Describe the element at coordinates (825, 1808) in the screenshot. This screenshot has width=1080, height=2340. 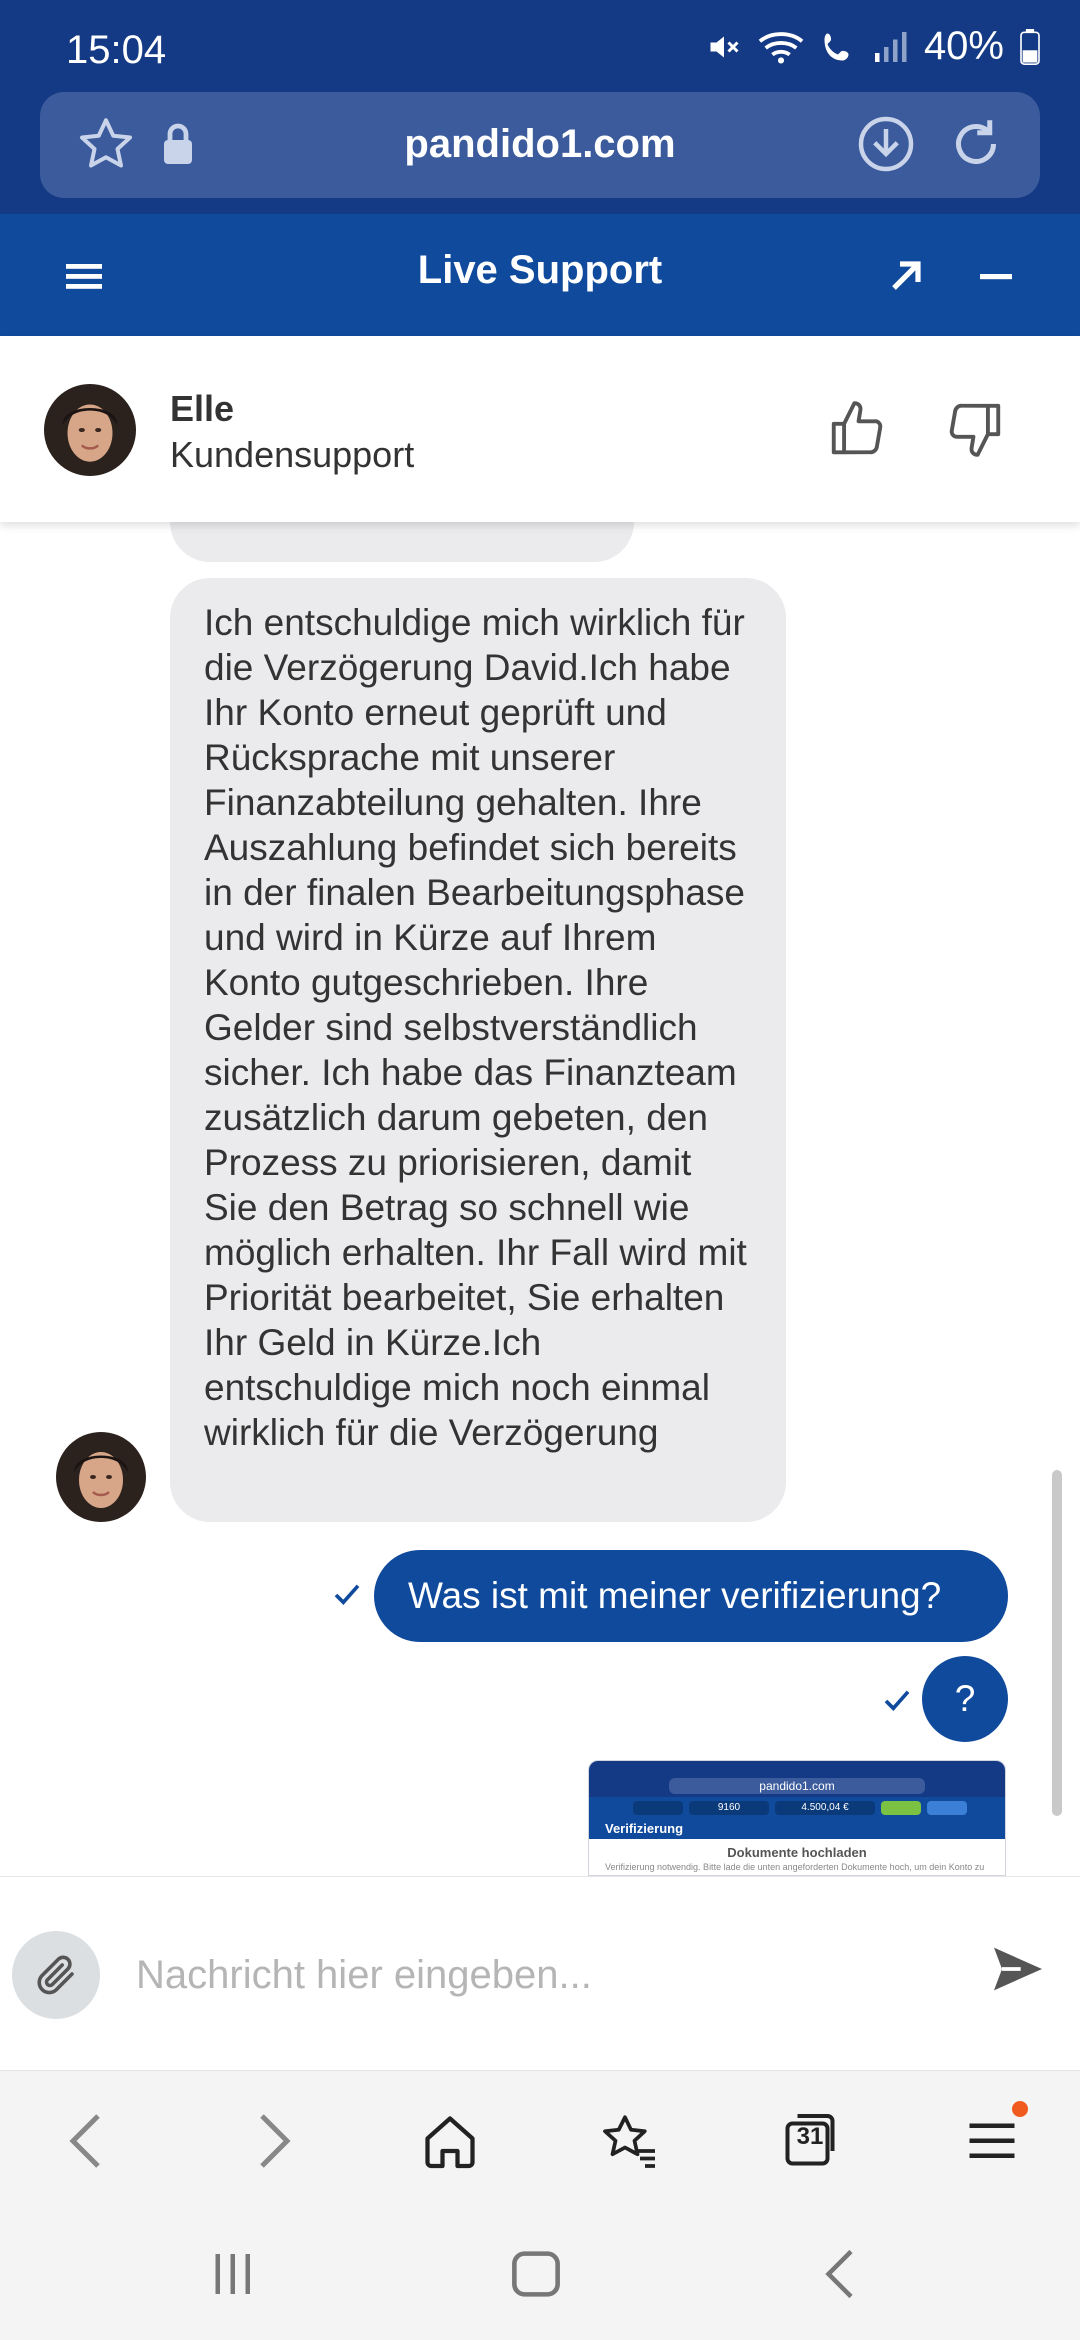
I see `preview-balance-2: 4.500,04 €` at that location.